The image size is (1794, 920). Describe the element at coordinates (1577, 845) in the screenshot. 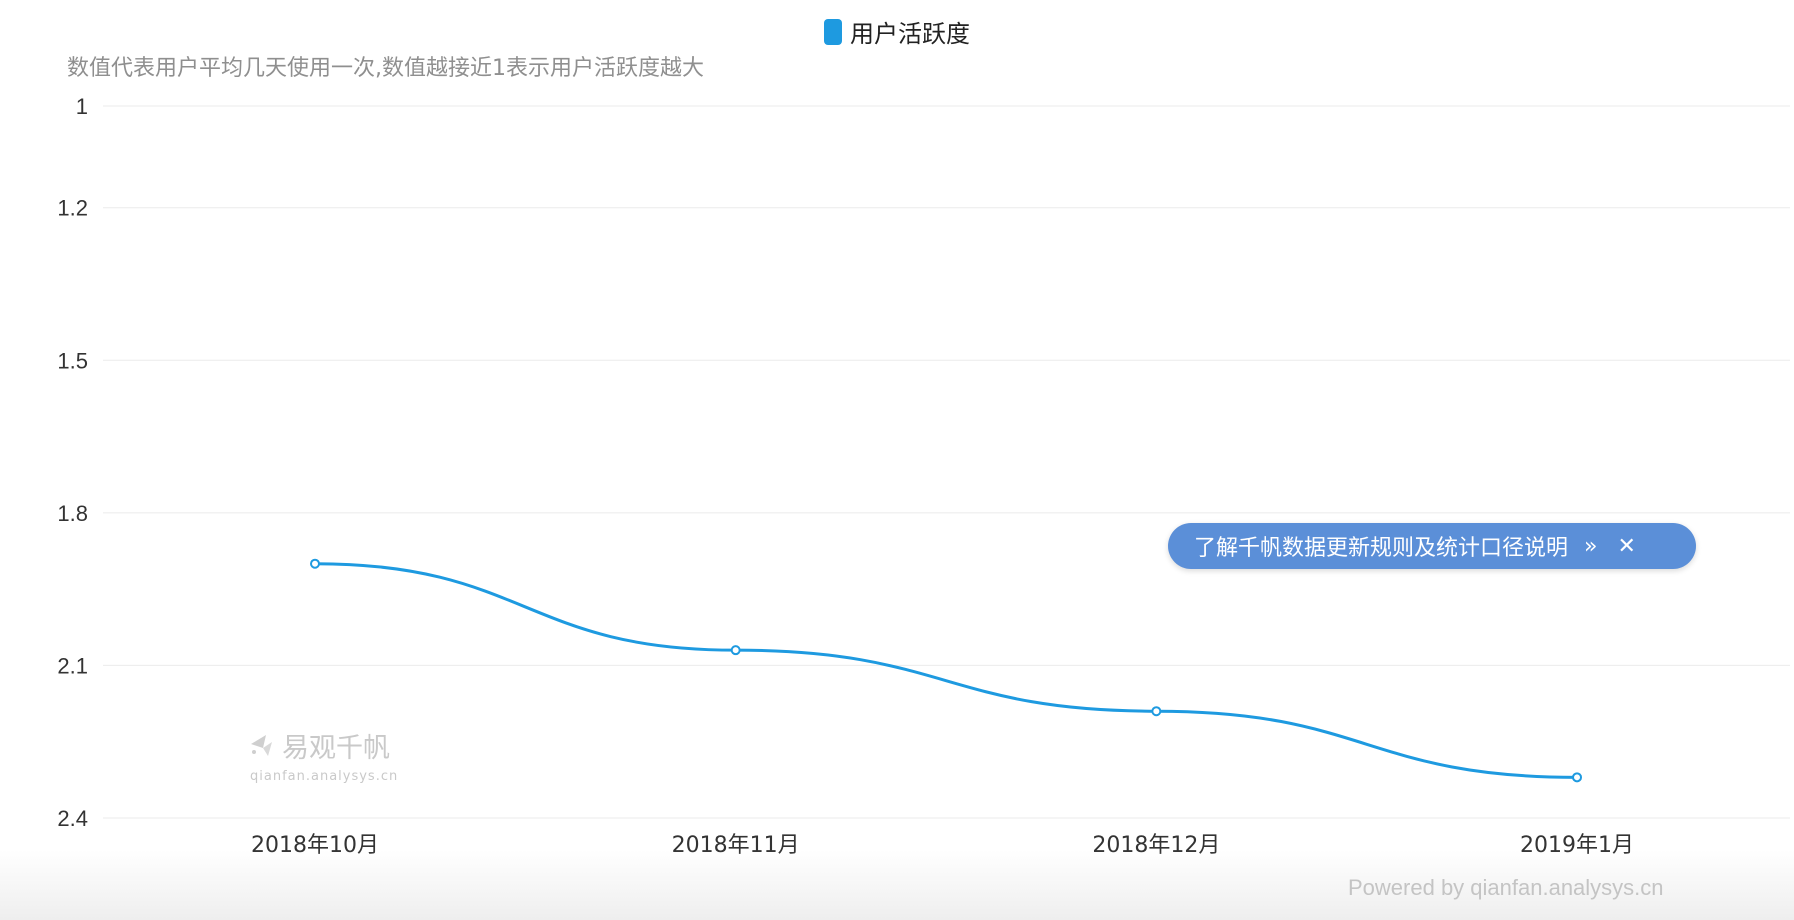

I see `x-tick-label: 2019年1月` at that location.